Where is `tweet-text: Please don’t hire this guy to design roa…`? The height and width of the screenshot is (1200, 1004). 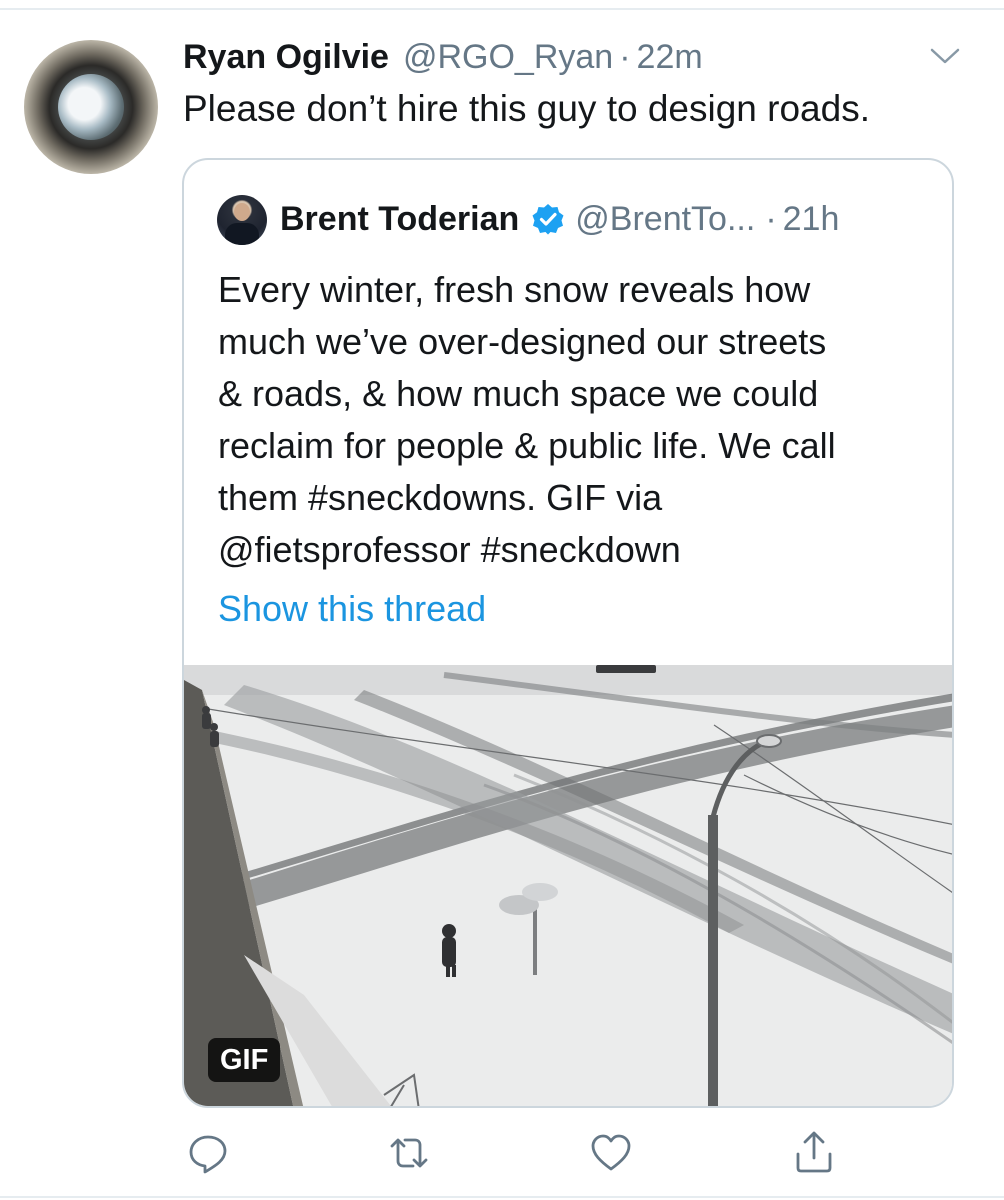
tweet-text: Please don’t hire this guy to design roa… is located at coordinates (526, 108).